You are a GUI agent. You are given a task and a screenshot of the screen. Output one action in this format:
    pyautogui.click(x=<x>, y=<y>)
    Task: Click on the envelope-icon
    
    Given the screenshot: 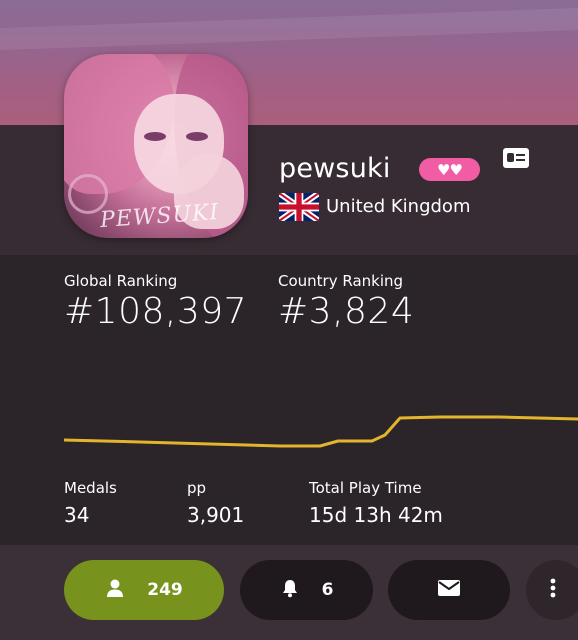 What is the action you would take?
    pyautogui.click(x=449, y=590)
    